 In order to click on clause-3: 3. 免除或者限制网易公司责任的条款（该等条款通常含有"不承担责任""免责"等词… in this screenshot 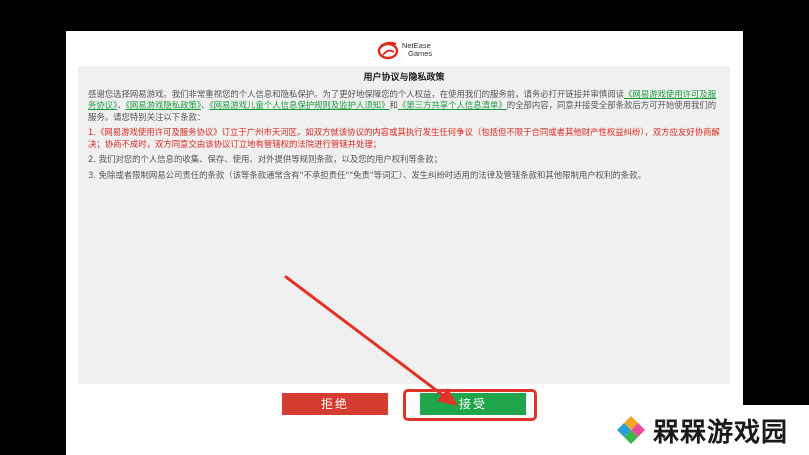, I will do `click(367, 174)`.